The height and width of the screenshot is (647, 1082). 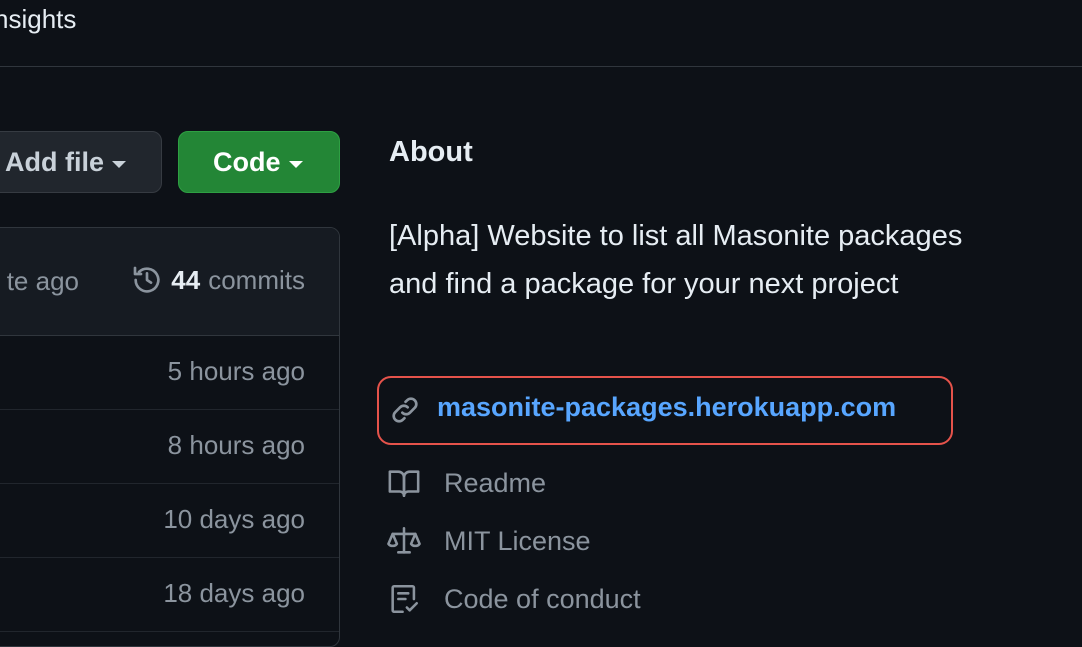 What do you see at coordinates (234, 519) in the screenshot?
I see `row-time: 10 days ago` at bounding box center [234, 519].